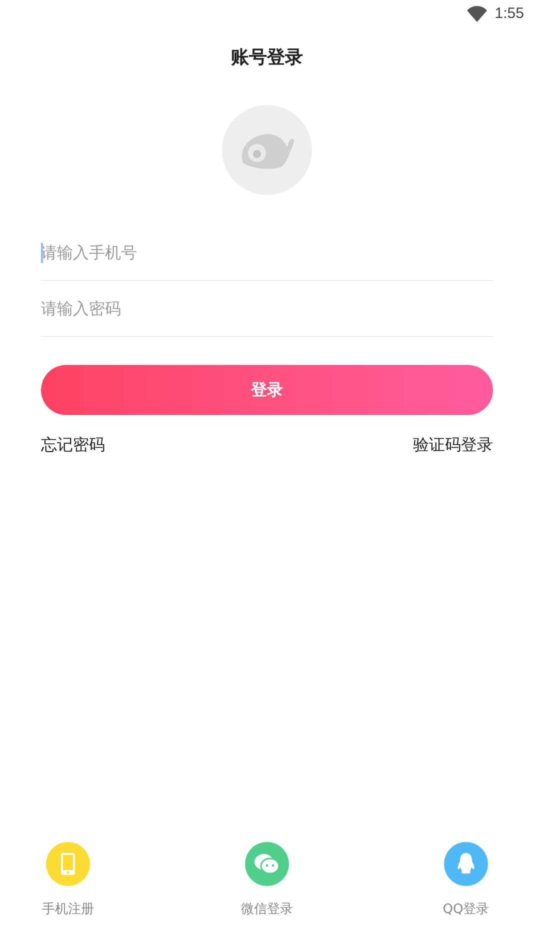 This screenshot has height=949, width=534. I want to click on text-link: 忘记密码, so click(73, 445).